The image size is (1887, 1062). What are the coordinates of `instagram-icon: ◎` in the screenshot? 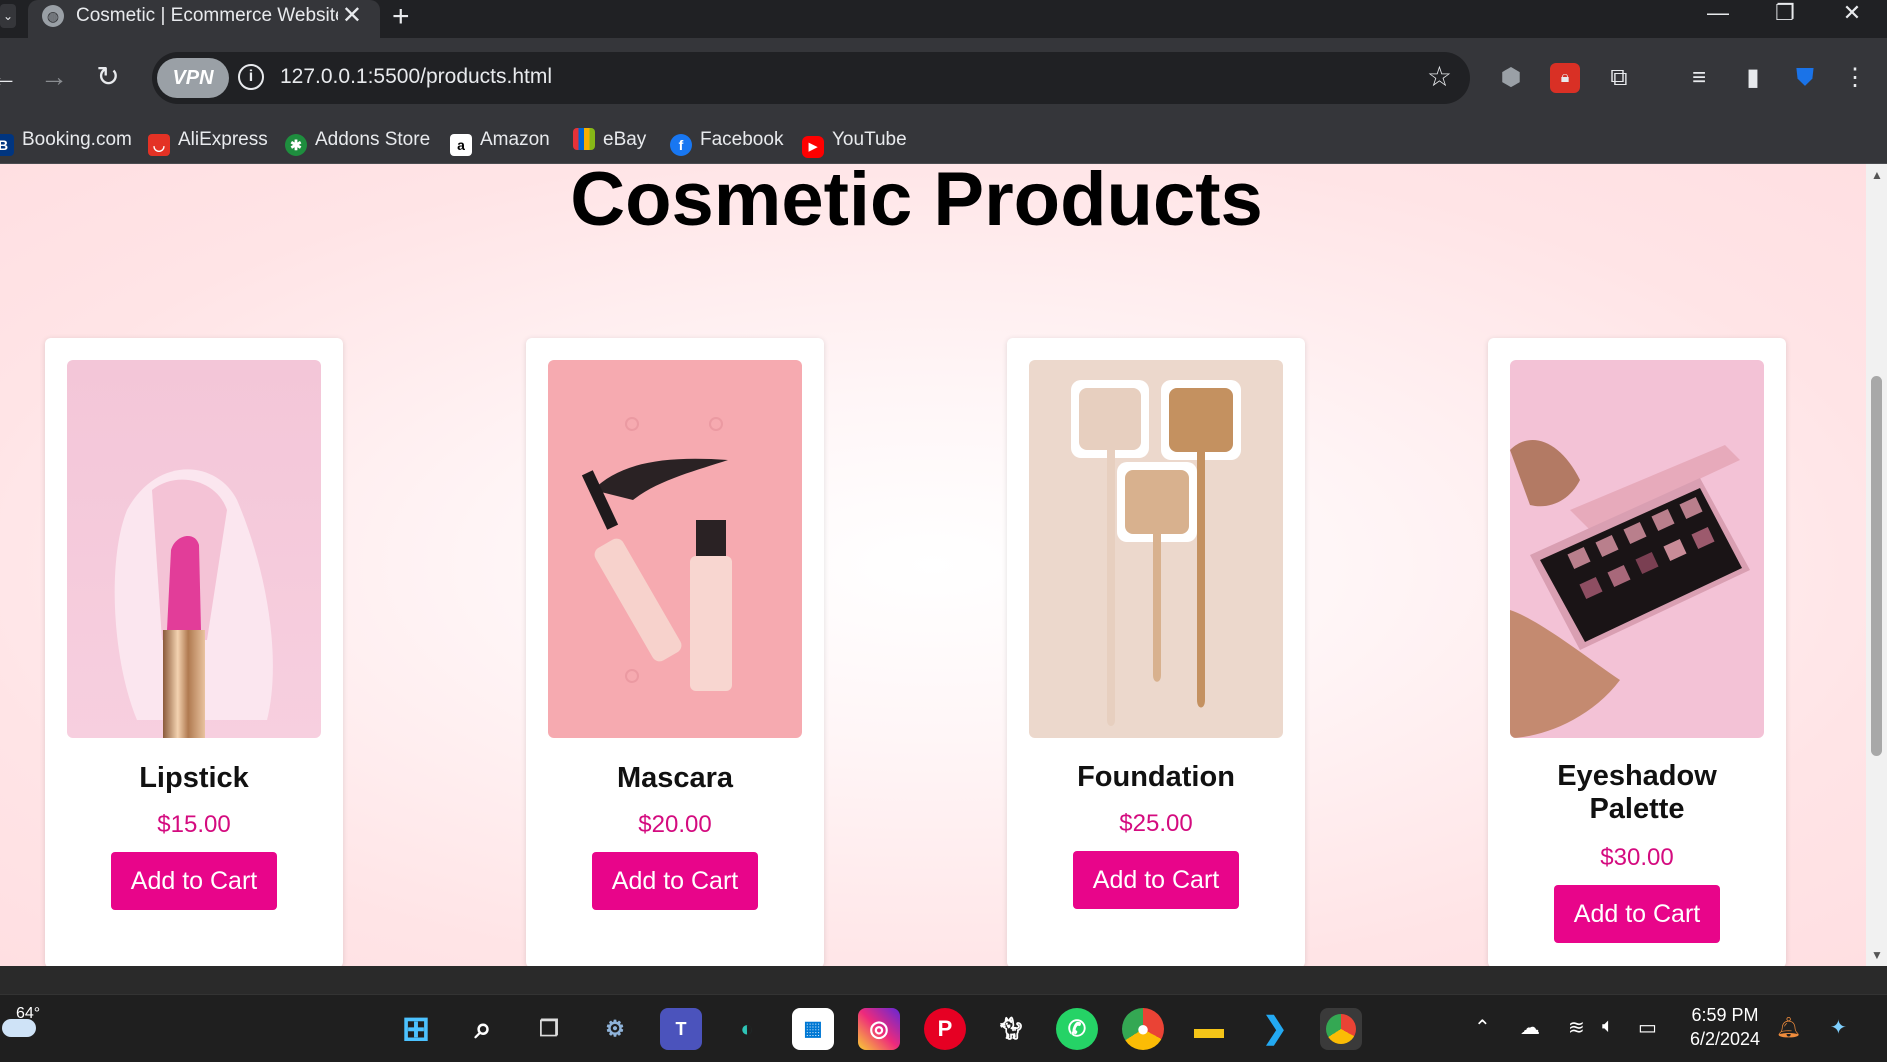 It's located at (879, 1029).